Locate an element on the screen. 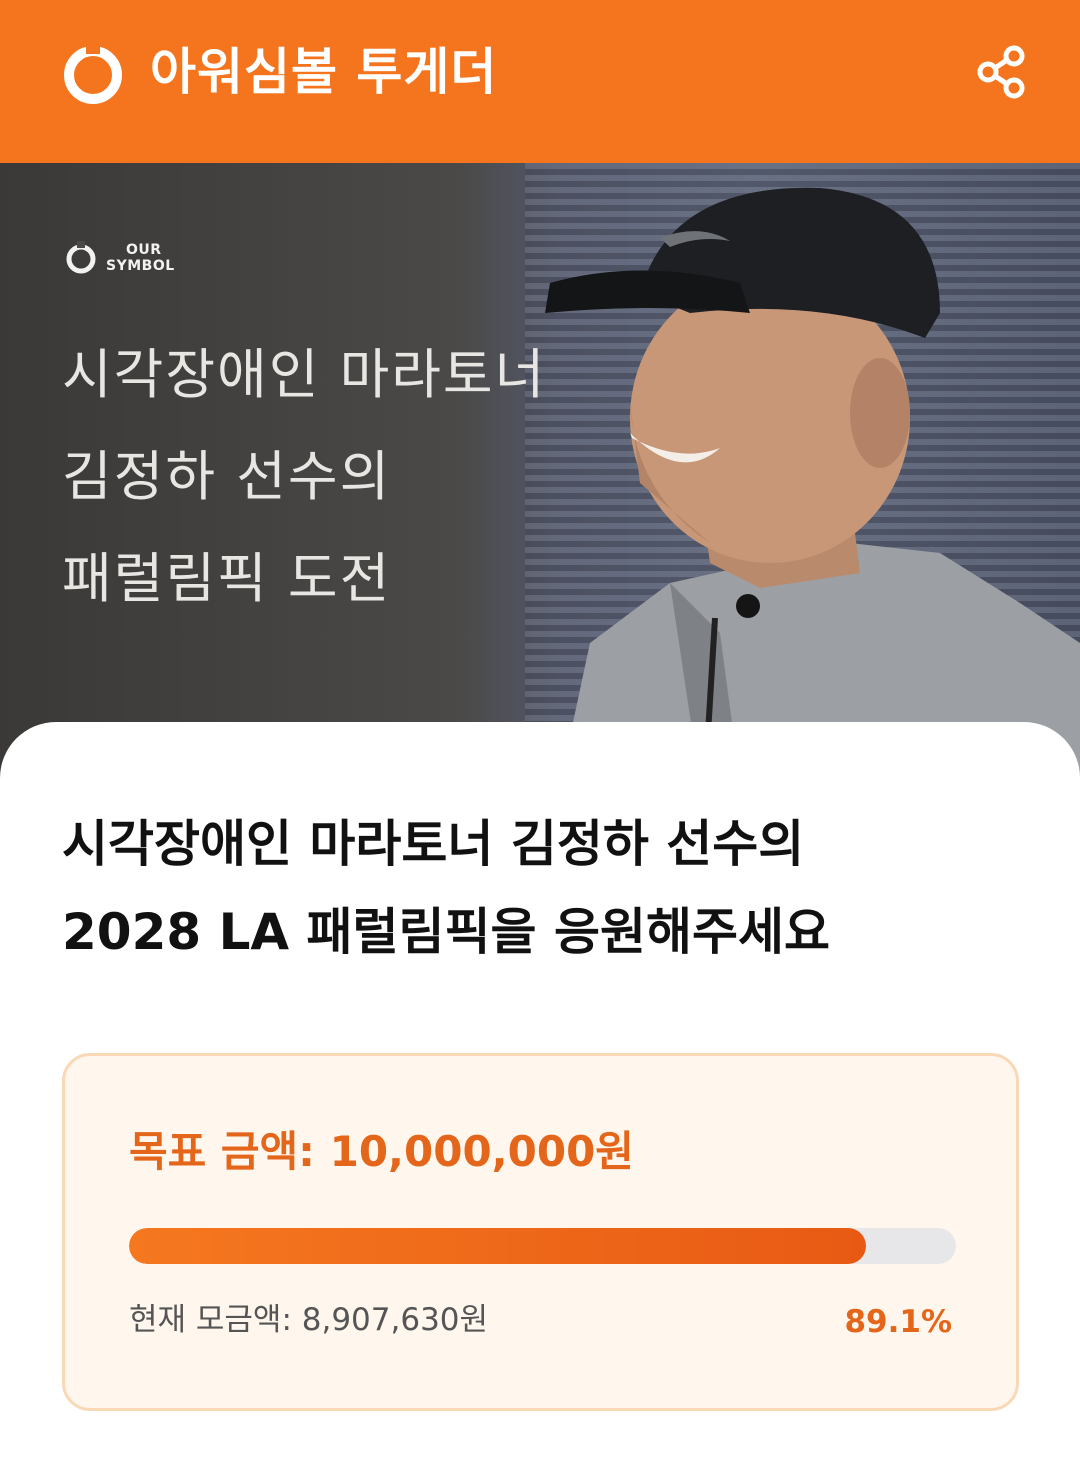 The width and height of the screenshot is (1080, 1460). progress-bar-fill is located at coordinates (497, 1246).